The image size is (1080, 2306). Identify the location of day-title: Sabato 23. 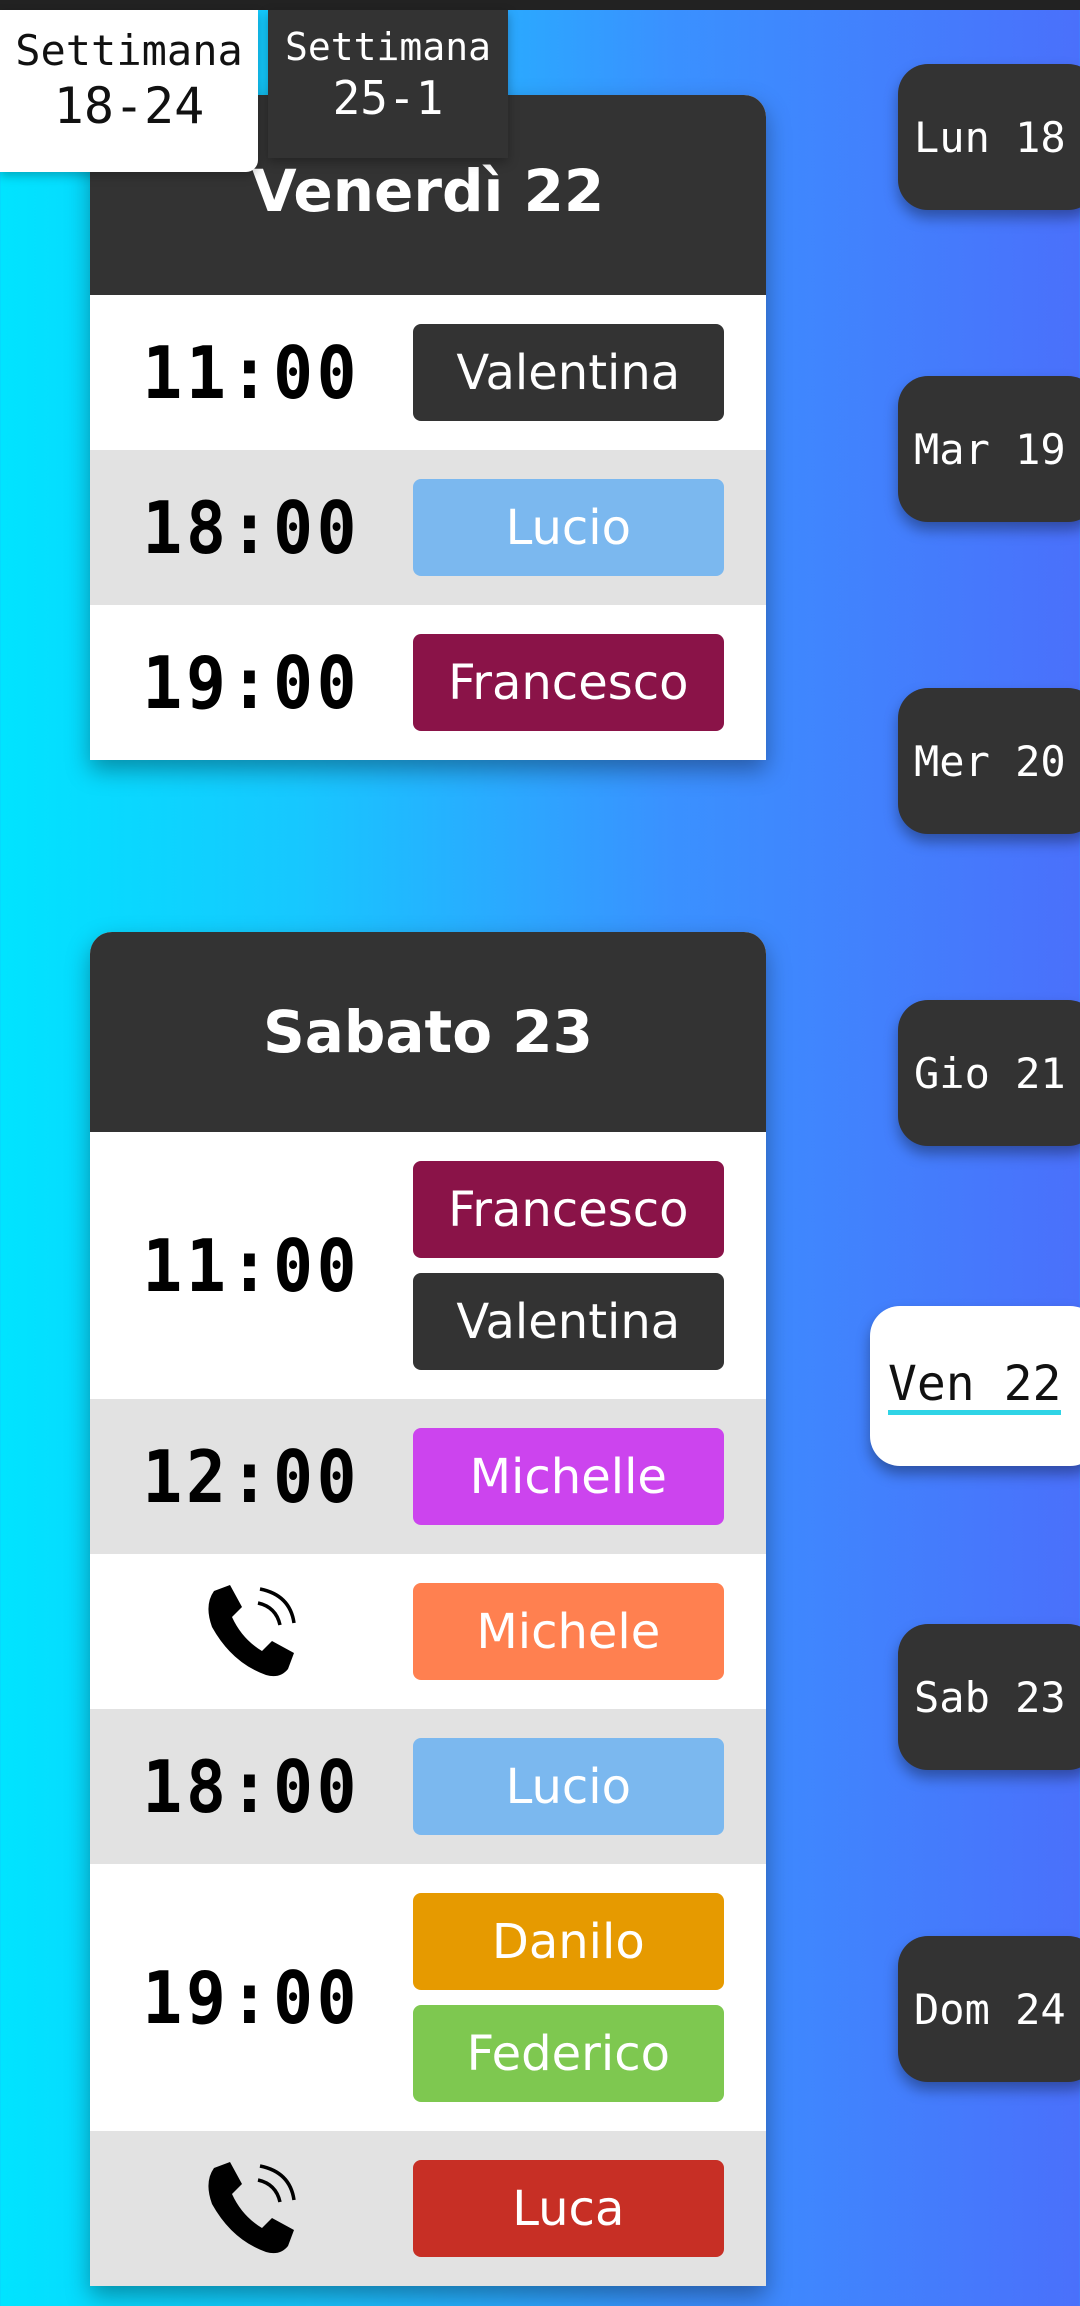
(428, 1032).